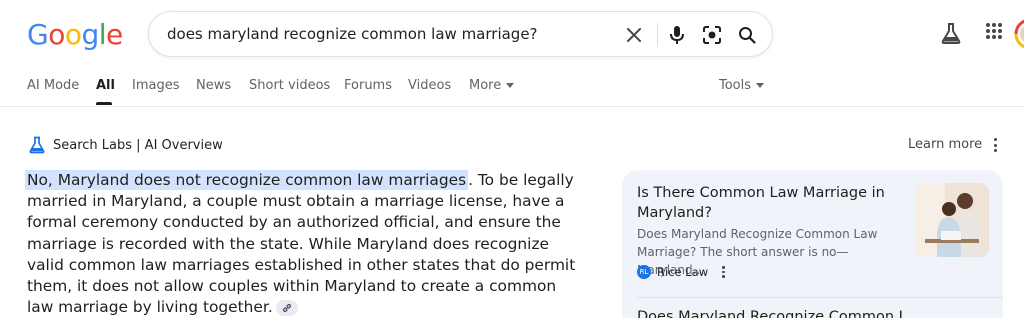 The image size is (1024, 318). Describe the element at coordinates (995, 145) in the screenshot. I see `more-options-icon` at that location.